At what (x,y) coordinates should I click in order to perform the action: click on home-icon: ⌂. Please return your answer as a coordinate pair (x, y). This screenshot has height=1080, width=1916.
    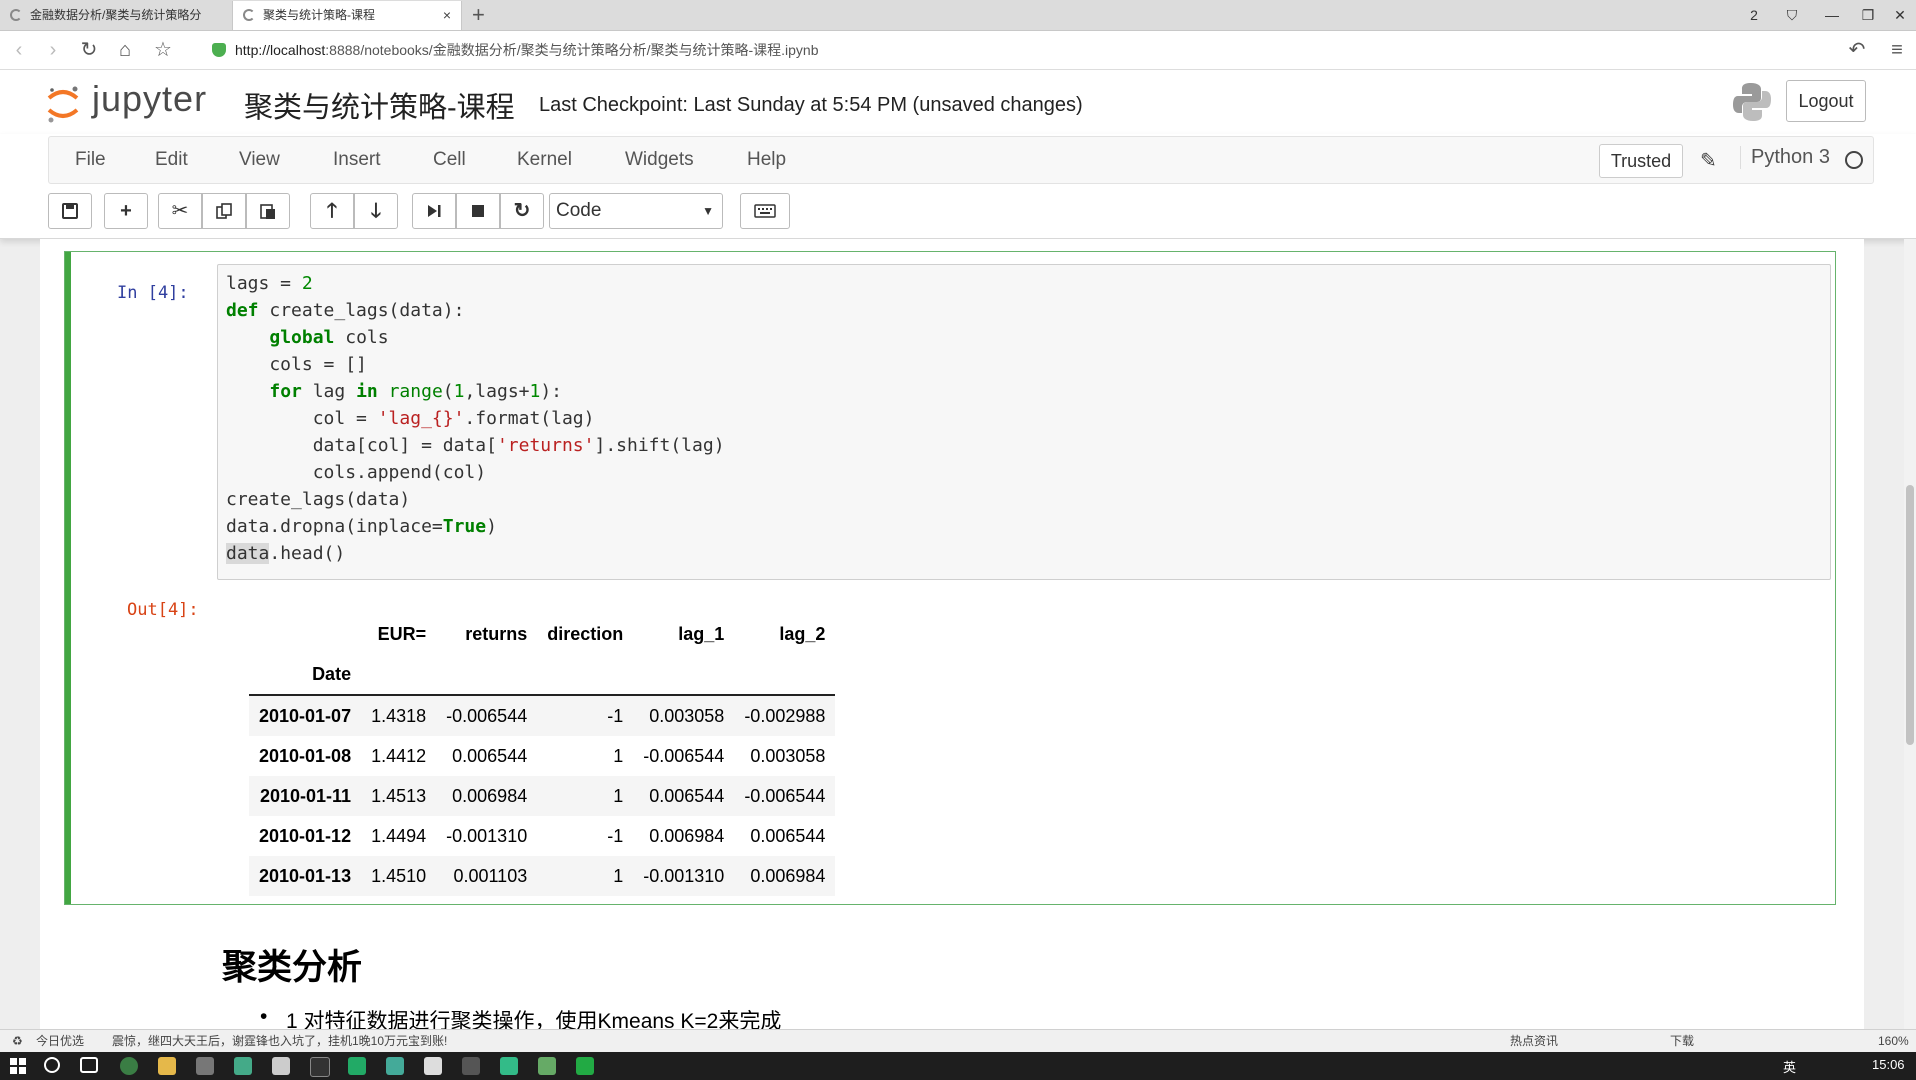
    Looking at the image, I should click on (125, 50).